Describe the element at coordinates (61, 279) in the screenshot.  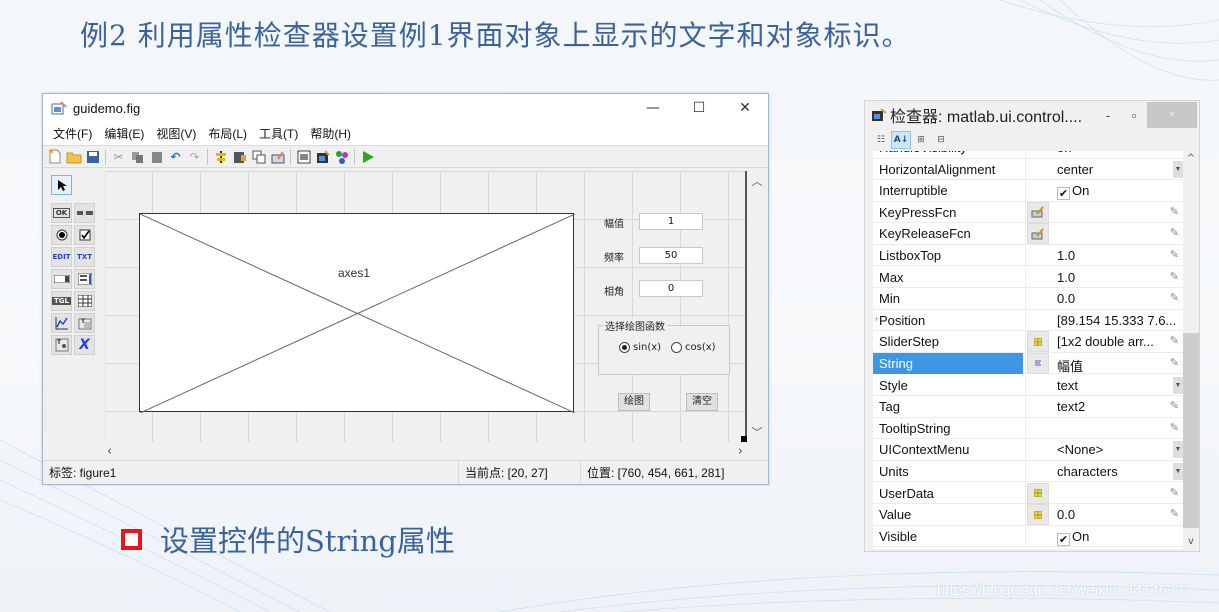
I see `popup-menu-icon` at that location.